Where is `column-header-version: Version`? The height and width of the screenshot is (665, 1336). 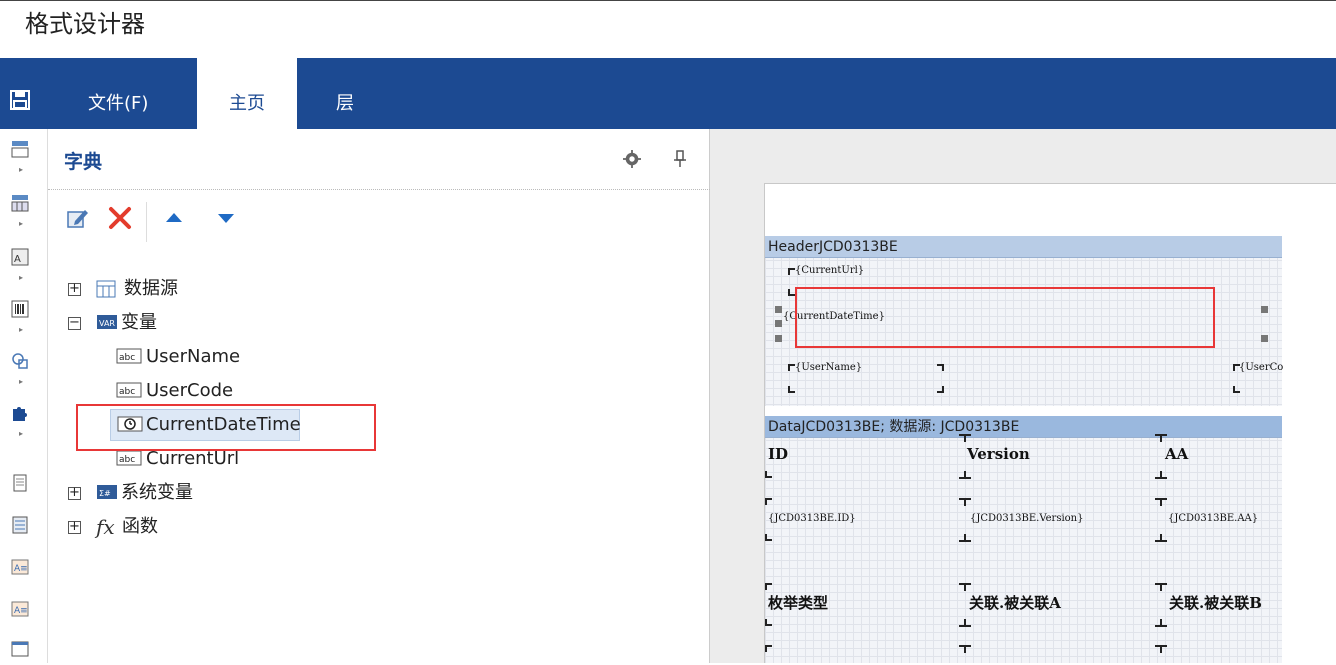 column-header-version: Version is located at coordinates (998, 454).